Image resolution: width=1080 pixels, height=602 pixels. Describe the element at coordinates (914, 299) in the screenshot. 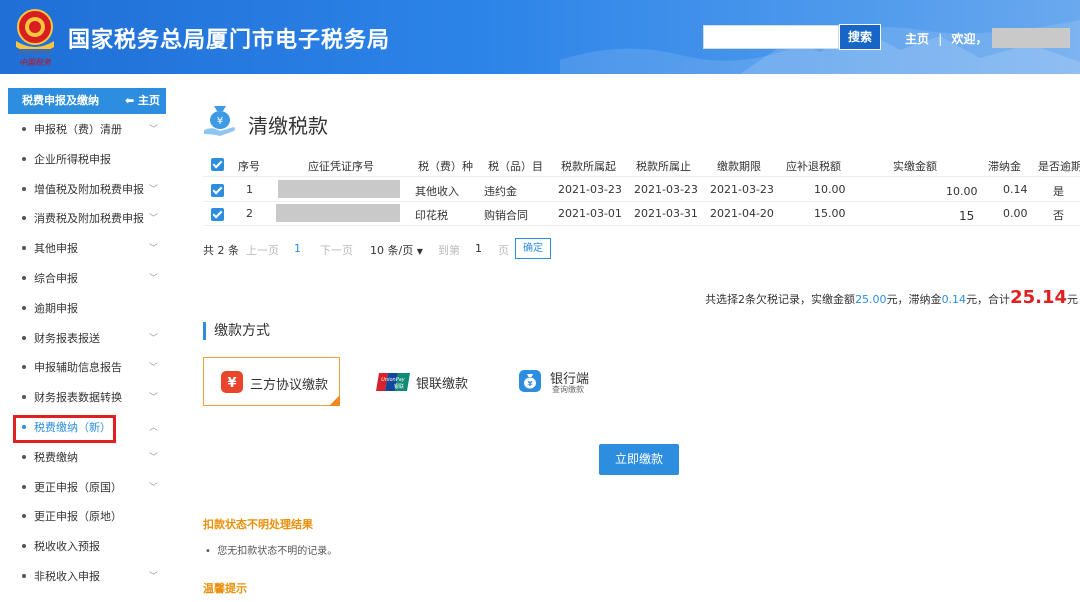

I see `summary-mid1: 元，滞纳金` at that location.